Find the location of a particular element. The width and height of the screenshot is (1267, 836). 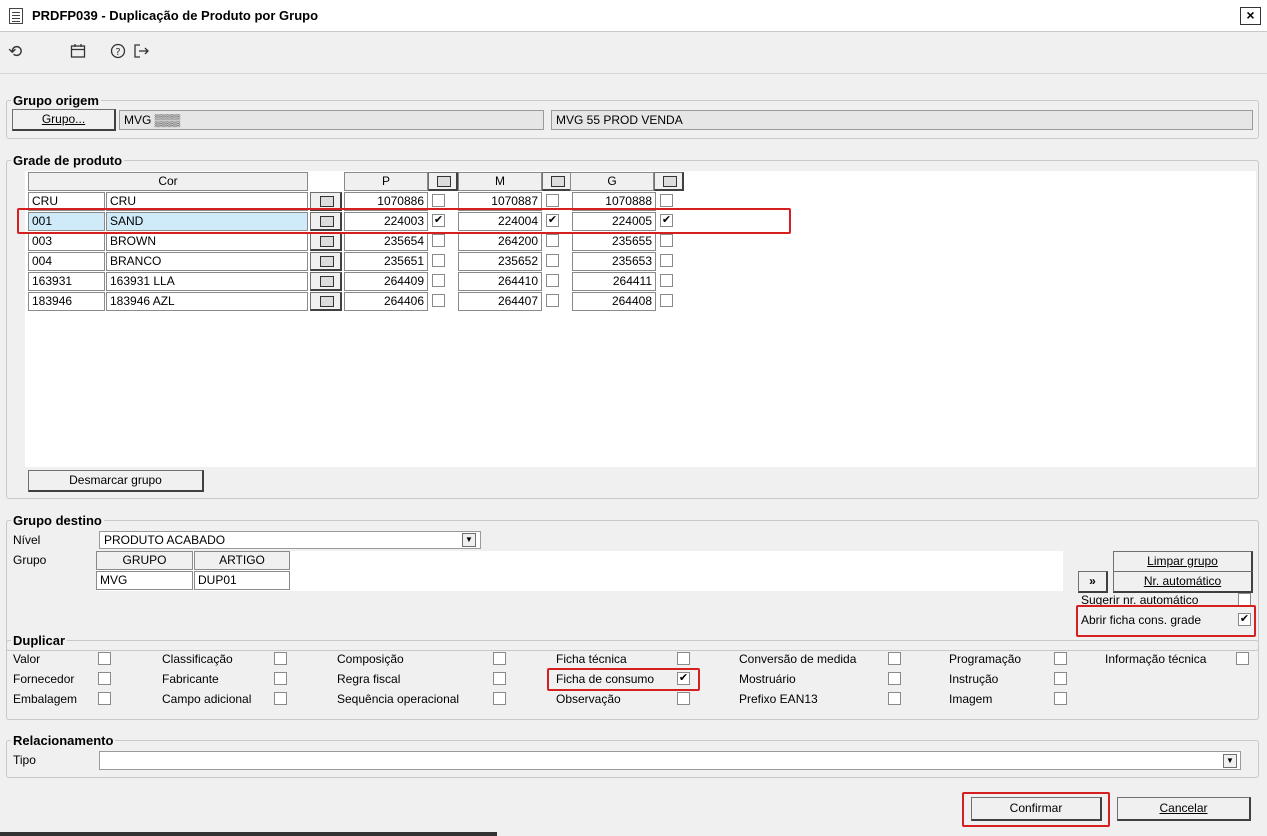

size-value-cell: 264407 is located at coordinates (500, 301).